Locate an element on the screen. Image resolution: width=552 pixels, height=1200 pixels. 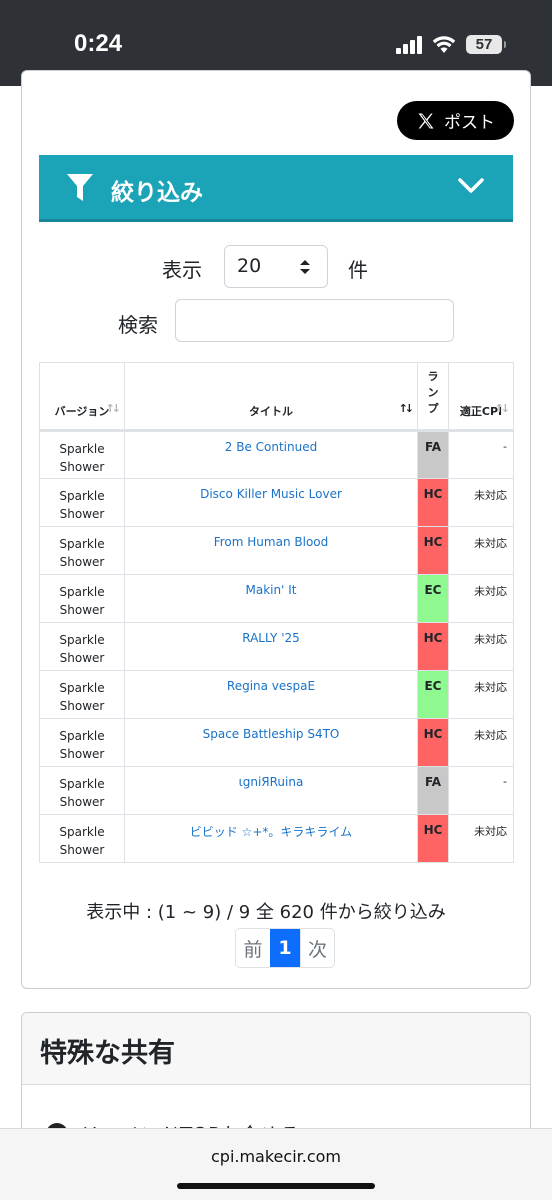
battery-icon: 57 is located at coordinates (486, 44).